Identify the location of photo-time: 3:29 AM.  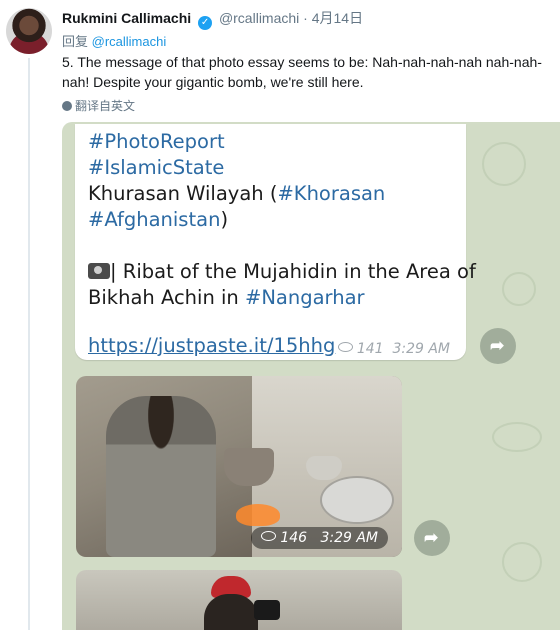
(349, 538).